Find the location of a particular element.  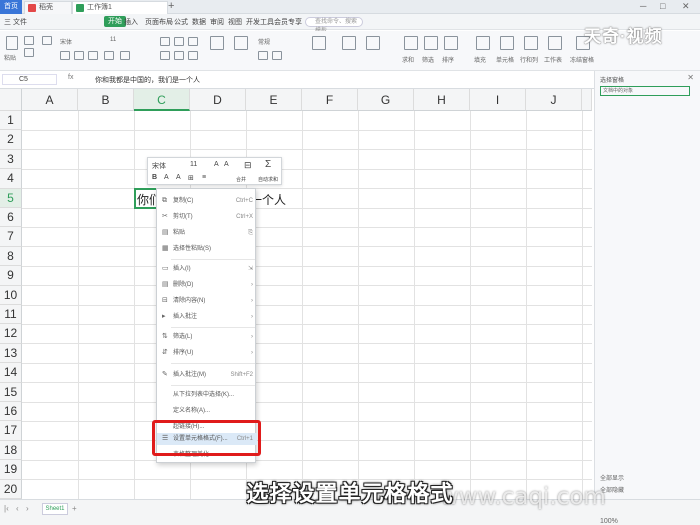

cell-style-icon is located at coordinates (373, 43).